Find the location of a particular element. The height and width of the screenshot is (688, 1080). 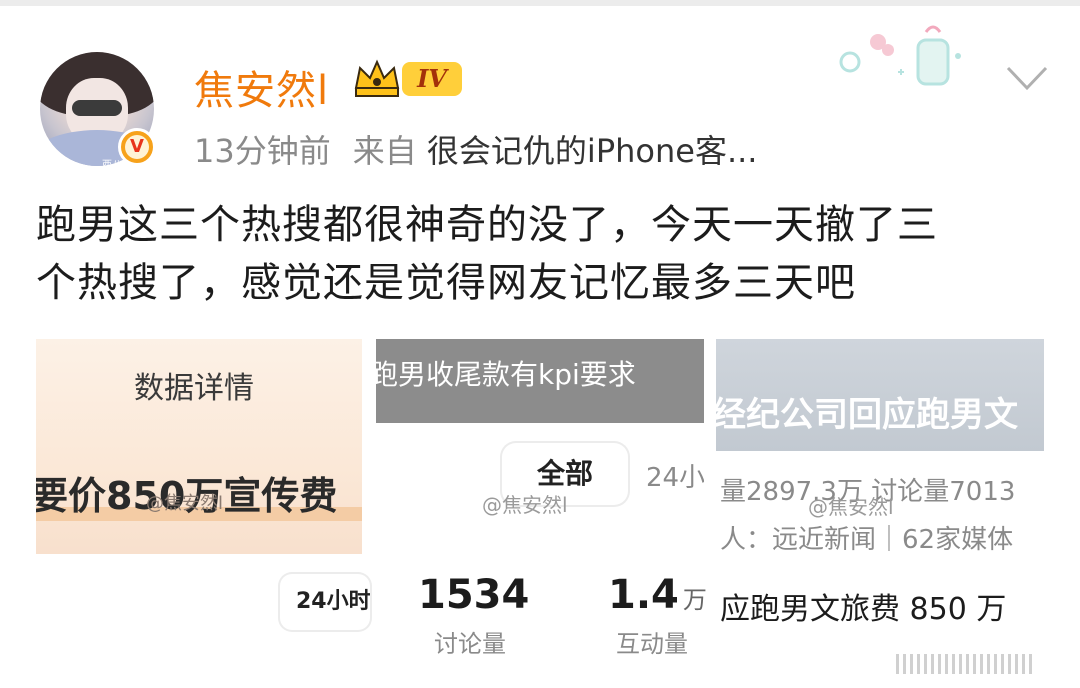

avatar-tag: 西八 is located at coordinates (112, 163).